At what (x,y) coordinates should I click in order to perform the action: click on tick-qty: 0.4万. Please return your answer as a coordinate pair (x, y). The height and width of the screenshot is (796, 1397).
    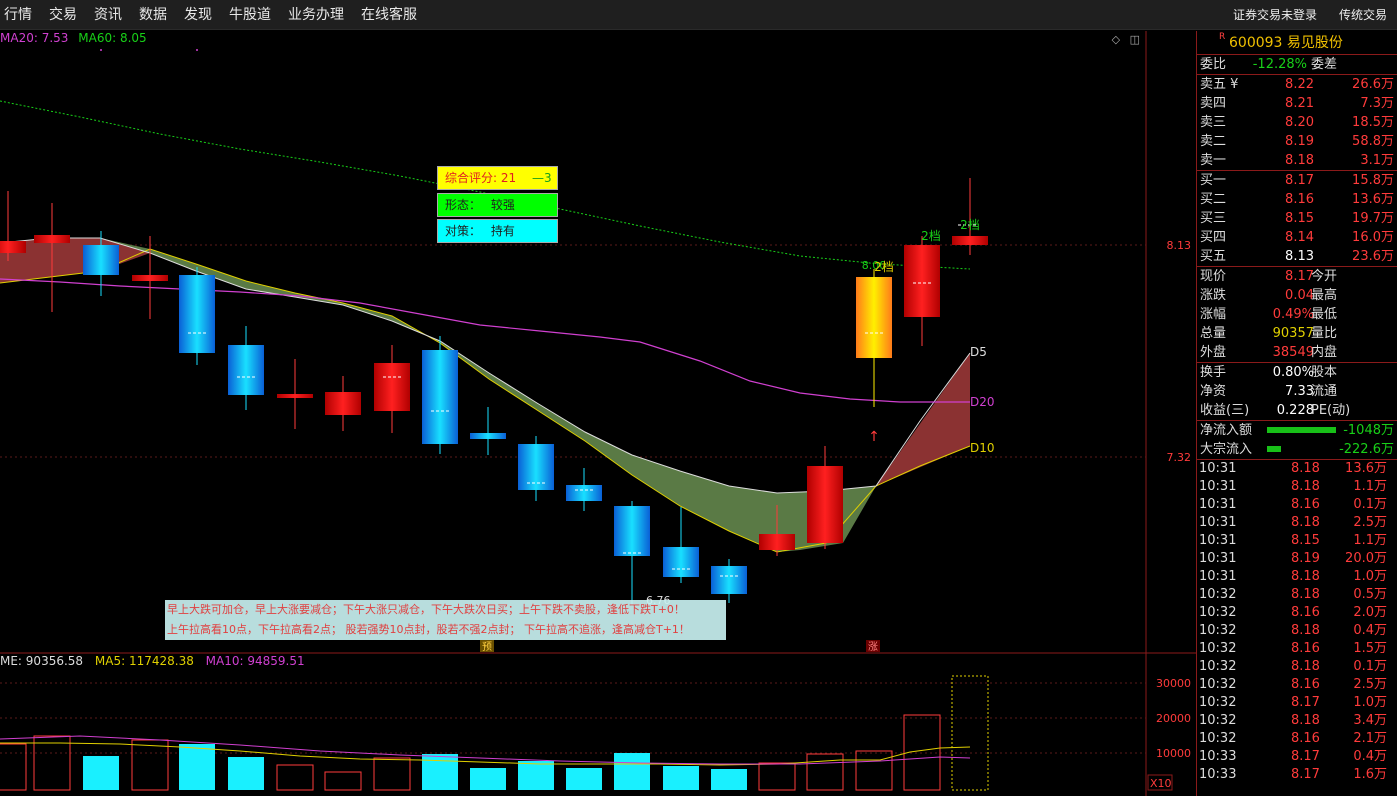
    Looking at the image, I should click on (1370, 630).